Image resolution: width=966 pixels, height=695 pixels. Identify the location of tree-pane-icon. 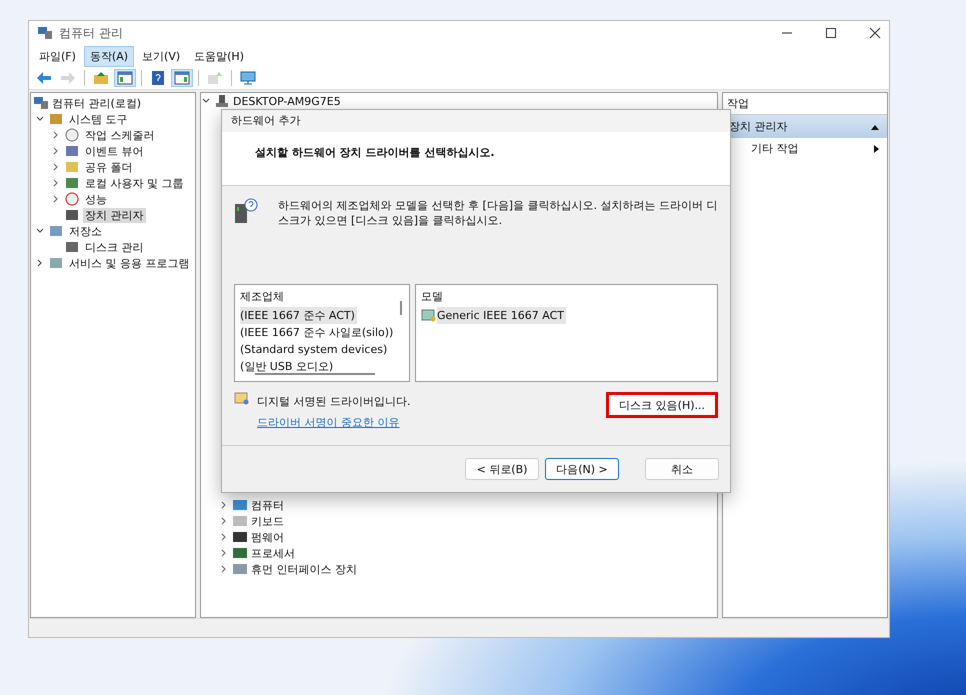
(125, 78).